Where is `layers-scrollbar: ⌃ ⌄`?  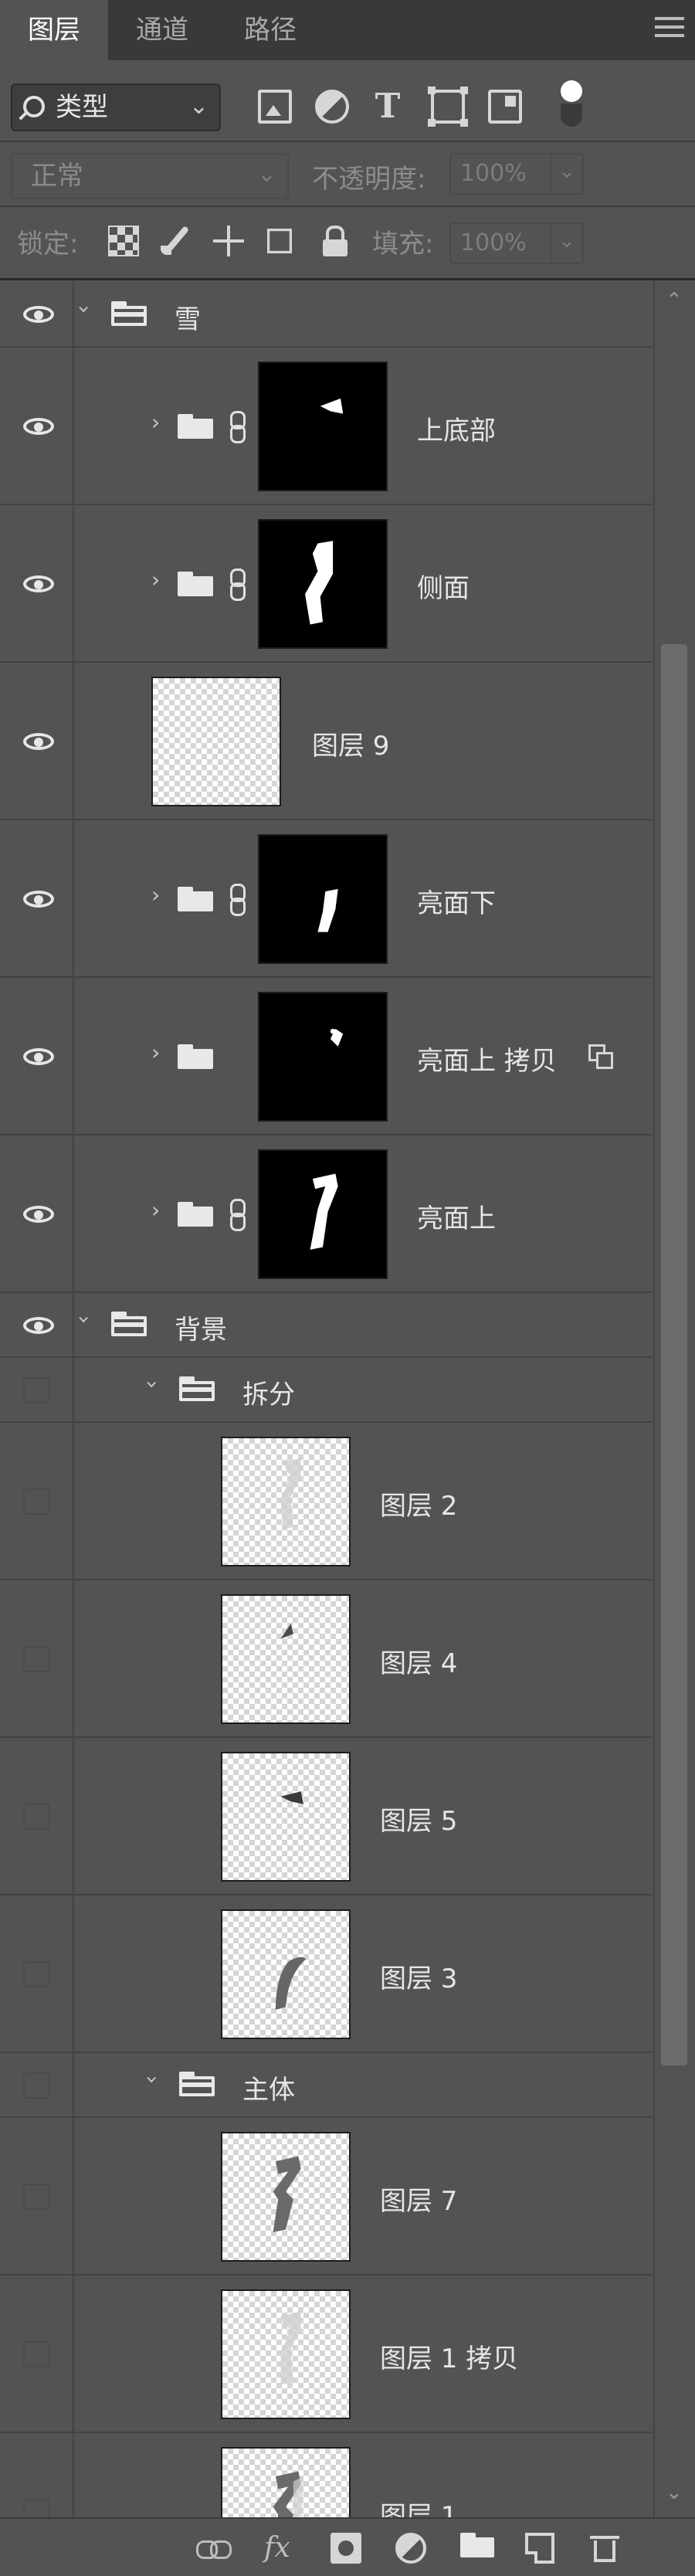 layers-scrollbar: ⌃ ⌄ is located at coordinates (674, 1399).